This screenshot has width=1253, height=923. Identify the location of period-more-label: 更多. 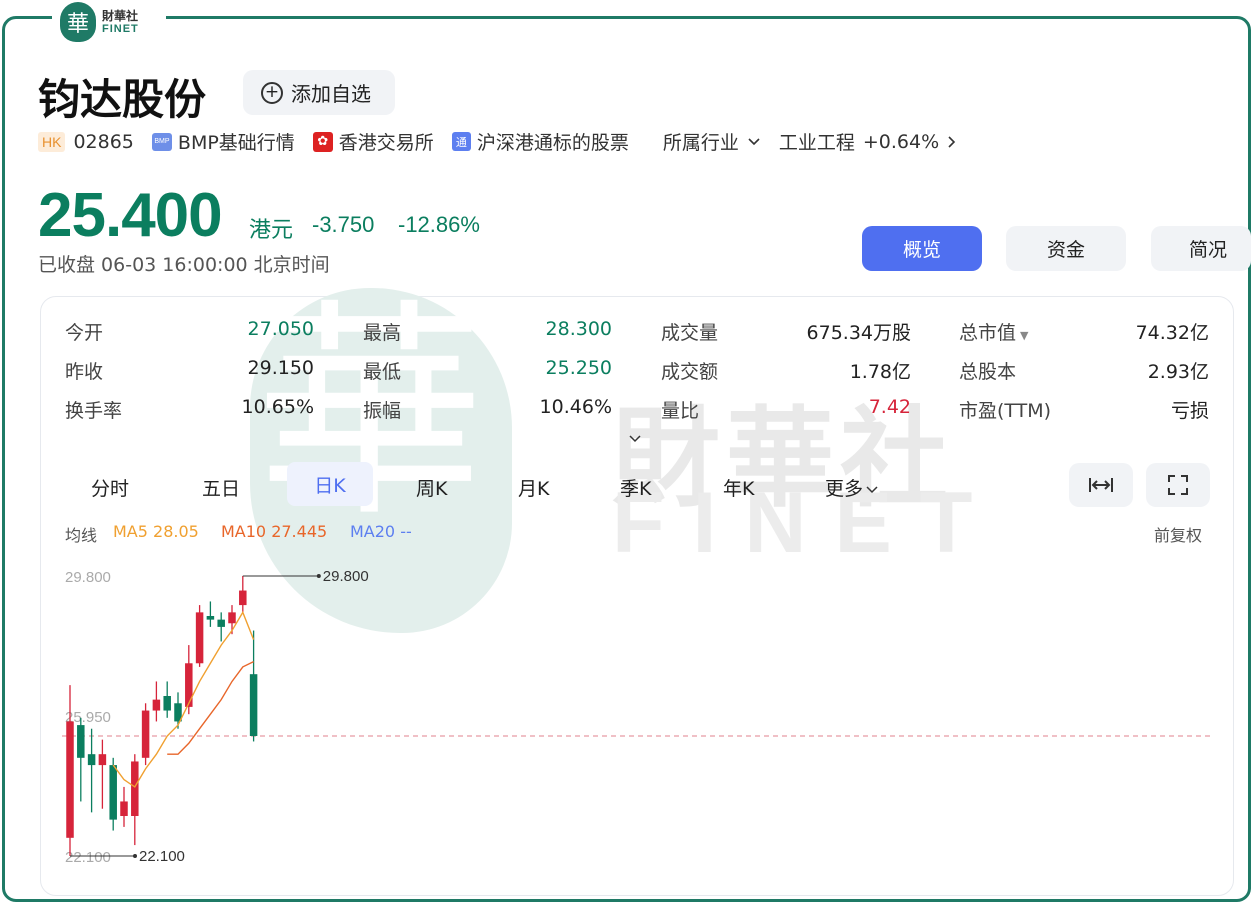
(844, 489).